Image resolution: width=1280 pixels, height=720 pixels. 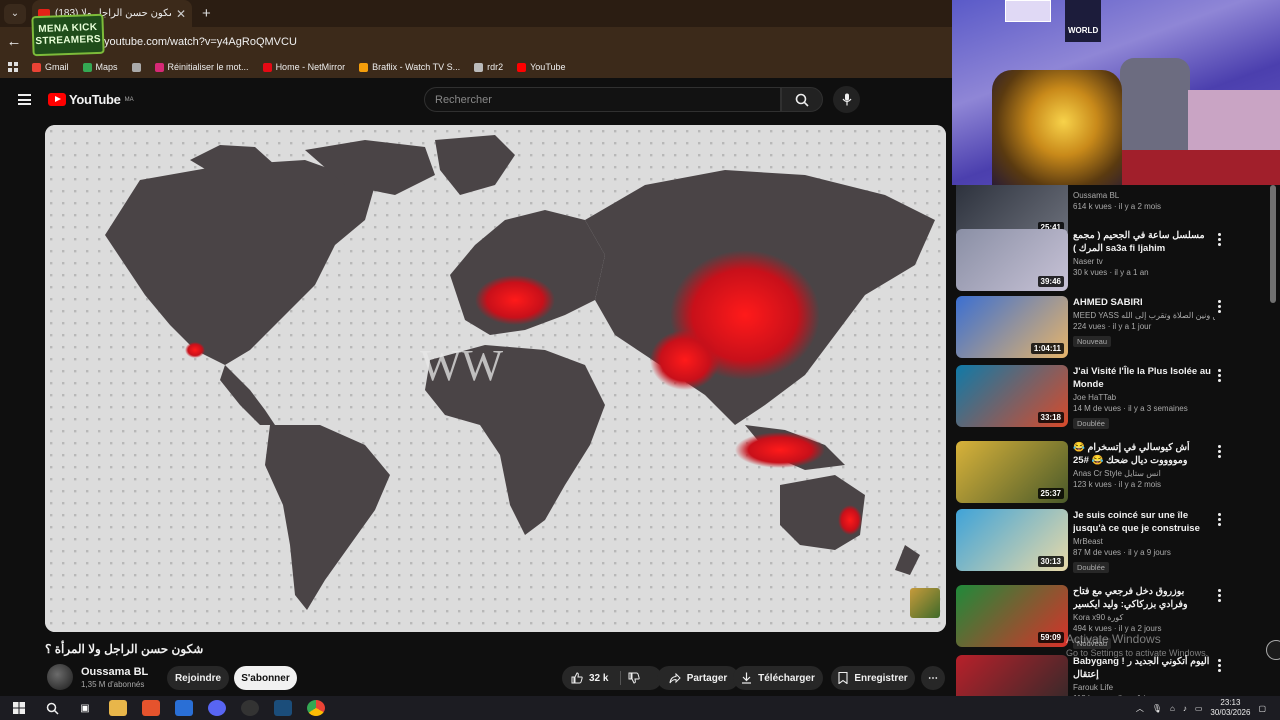 What do you see at coordinates (1012, 260) in the screenshot?
I see `video-thumbnail: 39:46` at bounding box center [1012, 260].